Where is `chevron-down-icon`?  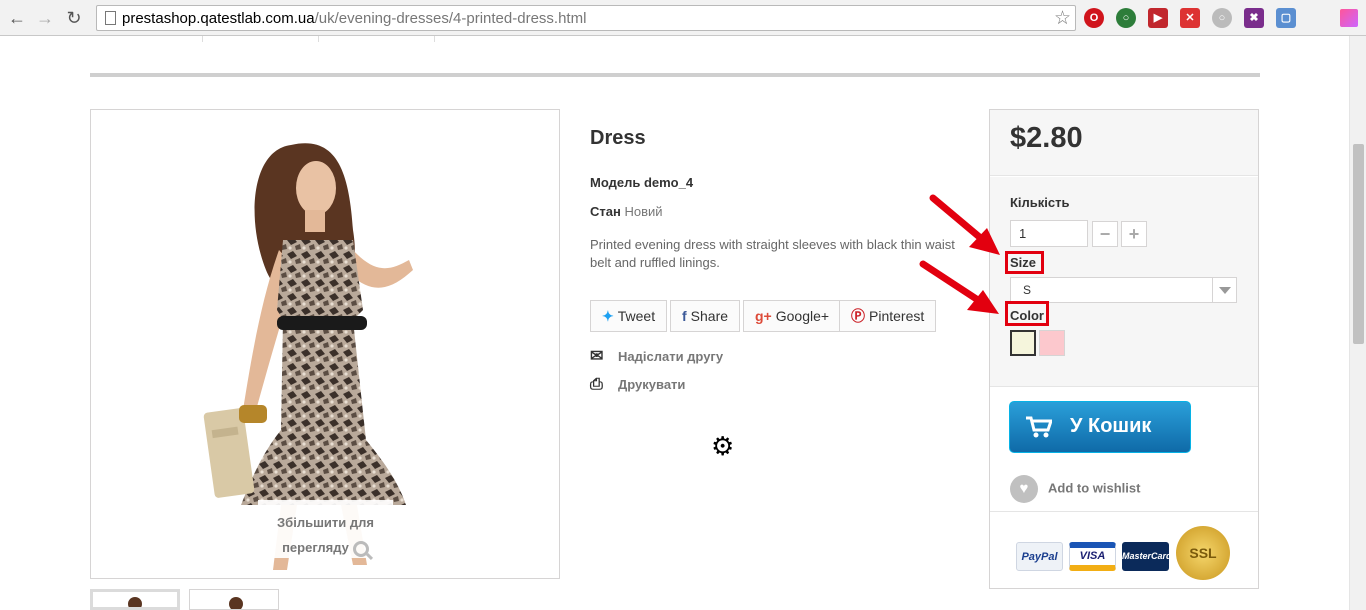
chevron-down-icon is located at coordinates (1224, 290).